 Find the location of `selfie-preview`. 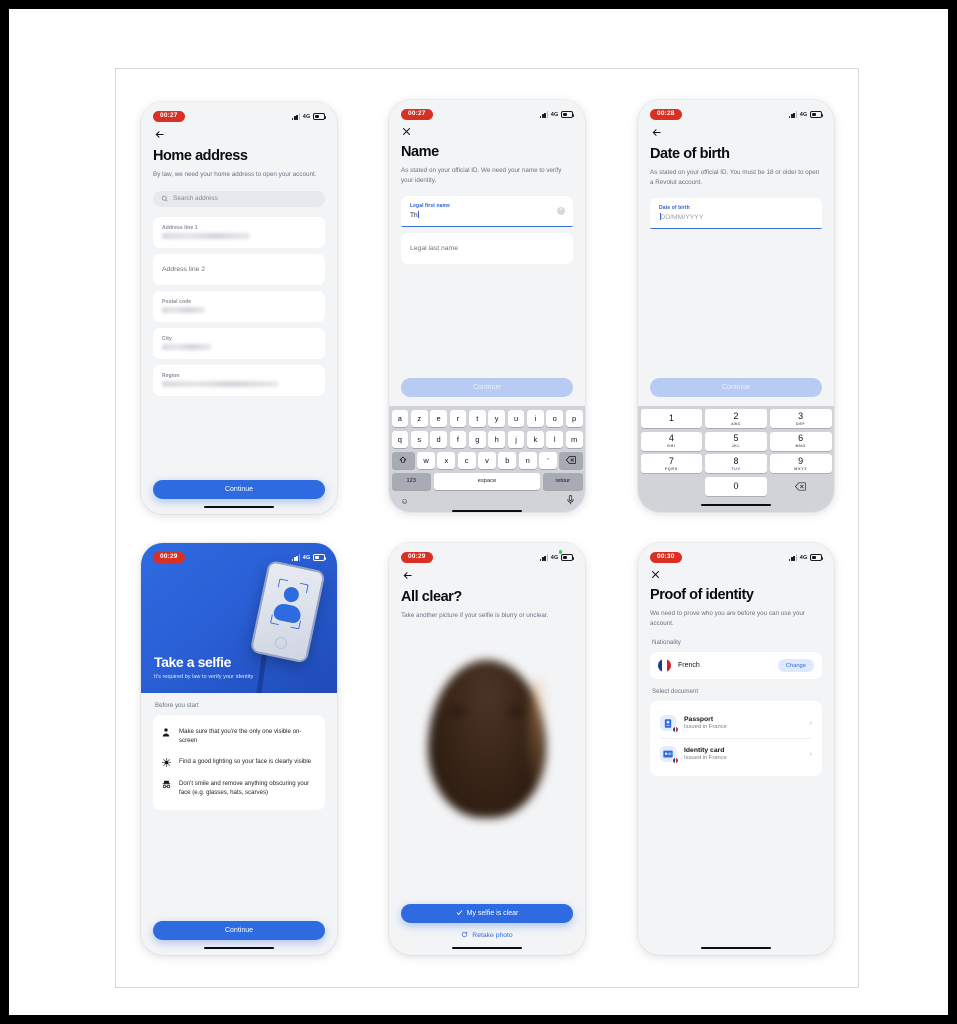

selfie-preview is located at coordinates (487, 739).